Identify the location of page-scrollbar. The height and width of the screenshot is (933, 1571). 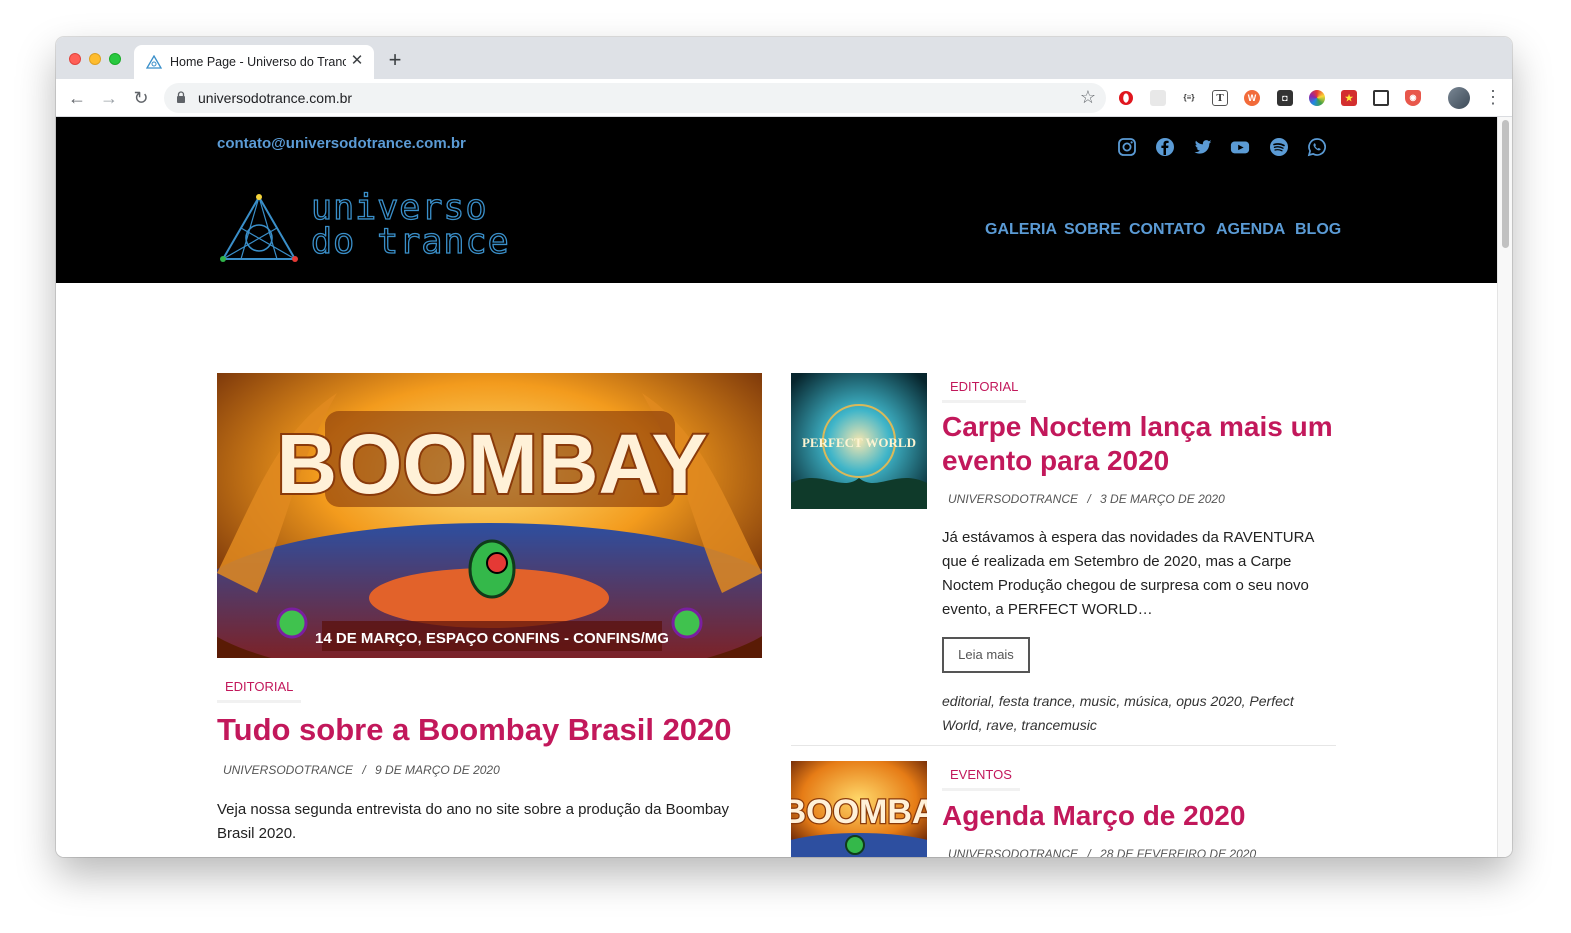
(1504, 487).